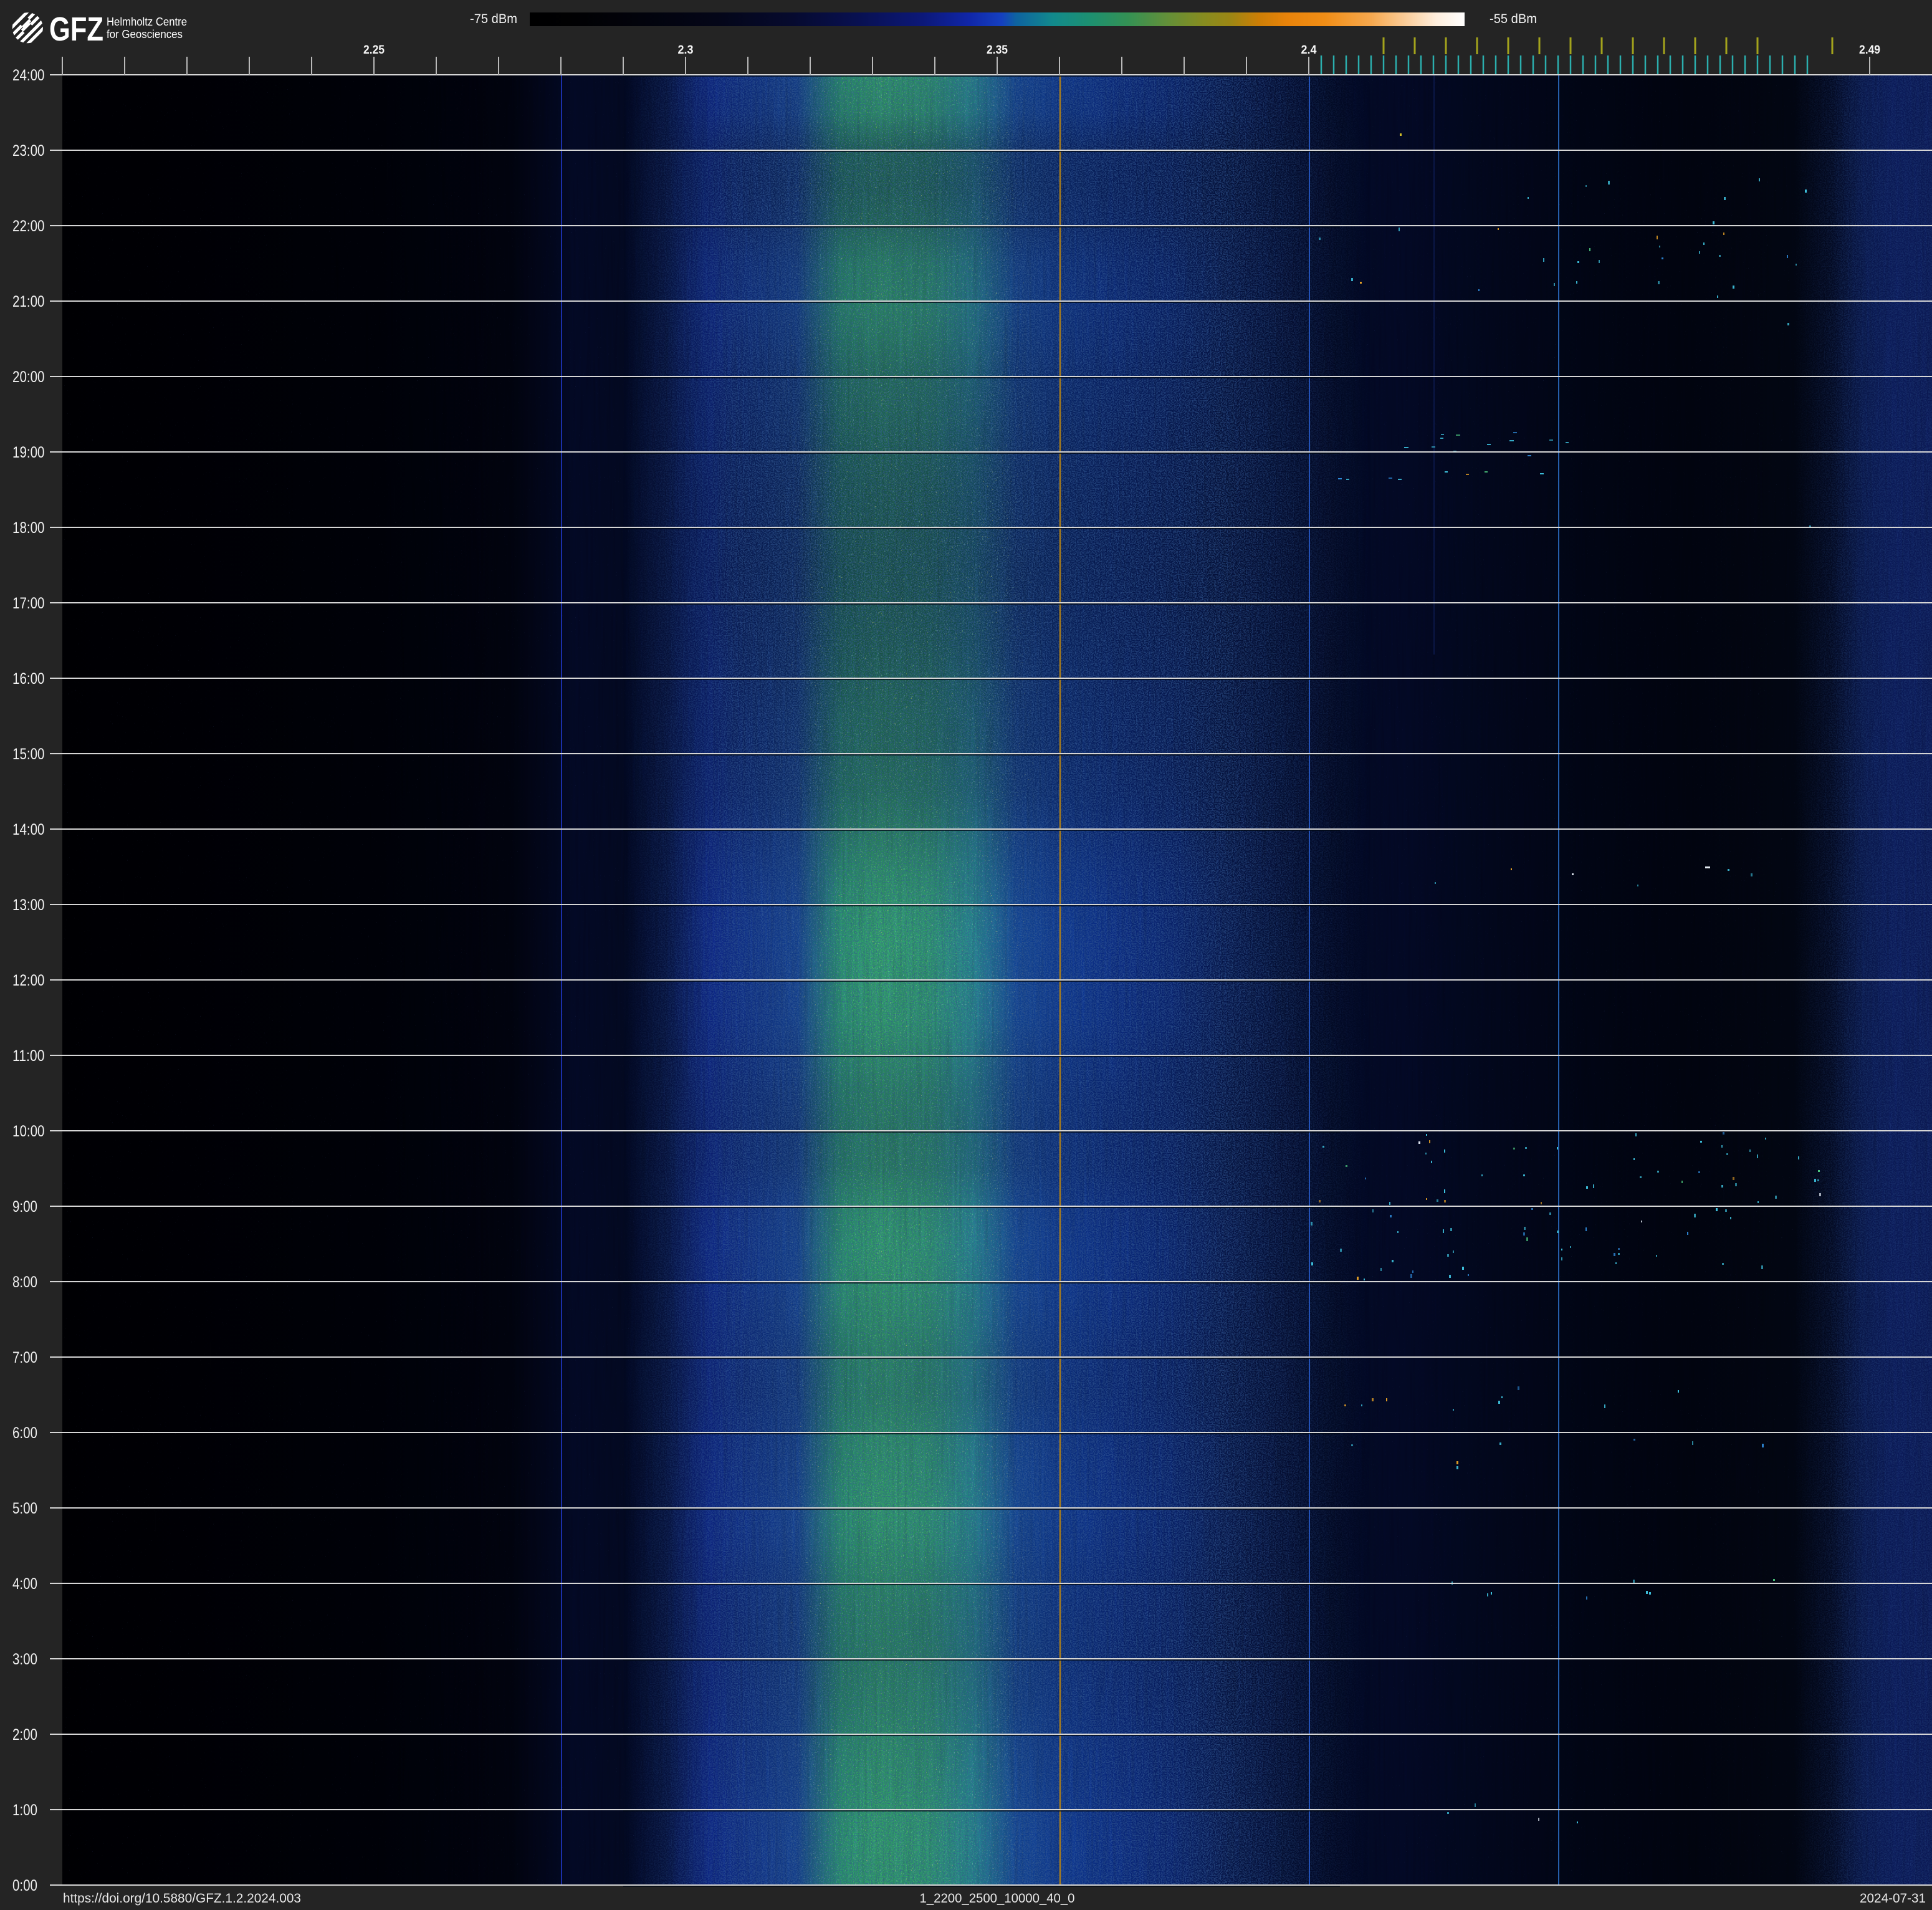  Describe the element at coordinates (493, 18) in the screenshot. I see `svg-text: -75 dBm` at that location.